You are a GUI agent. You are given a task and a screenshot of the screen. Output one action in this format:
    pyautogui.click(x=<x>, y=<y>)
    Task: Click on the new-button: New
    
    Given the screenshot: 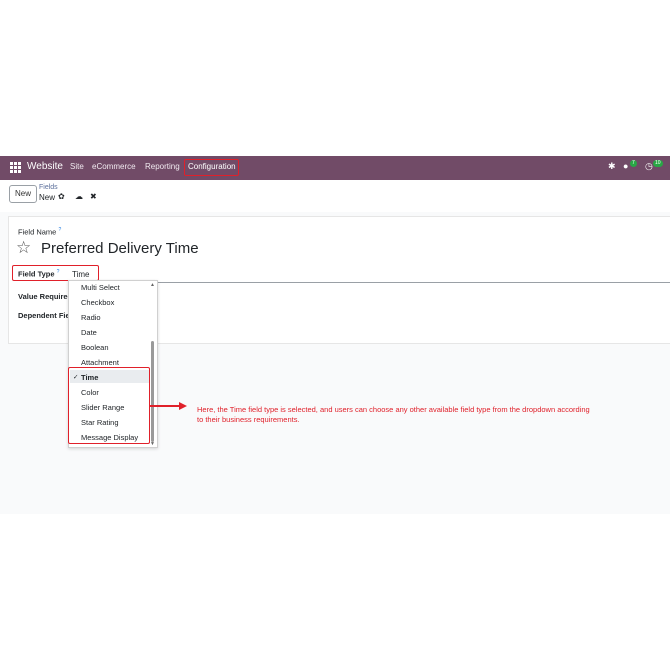 What is the action you would take?
    pyautogui.click(x=23, y=194)
    